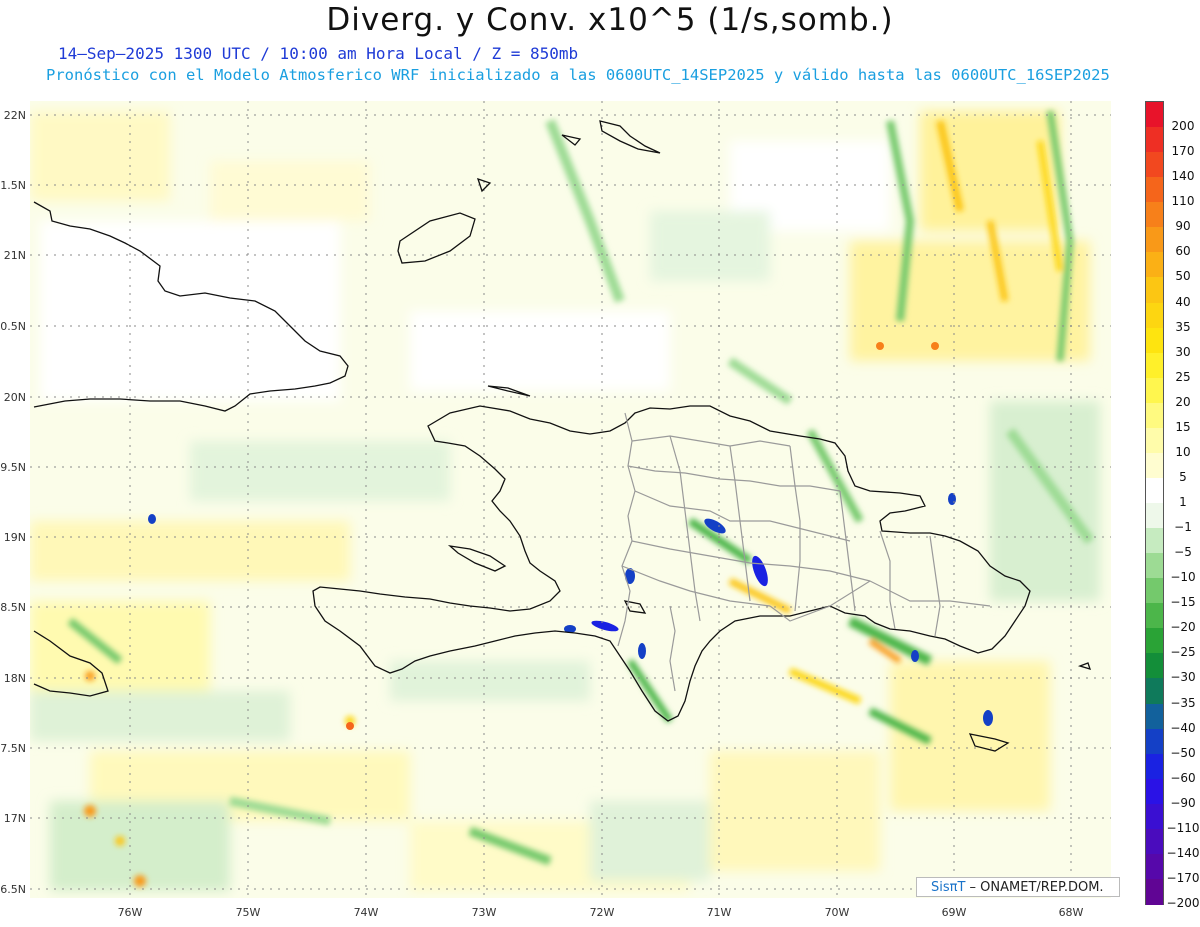  I want to click on lat-label-20n: 20N, so click(14, 397).